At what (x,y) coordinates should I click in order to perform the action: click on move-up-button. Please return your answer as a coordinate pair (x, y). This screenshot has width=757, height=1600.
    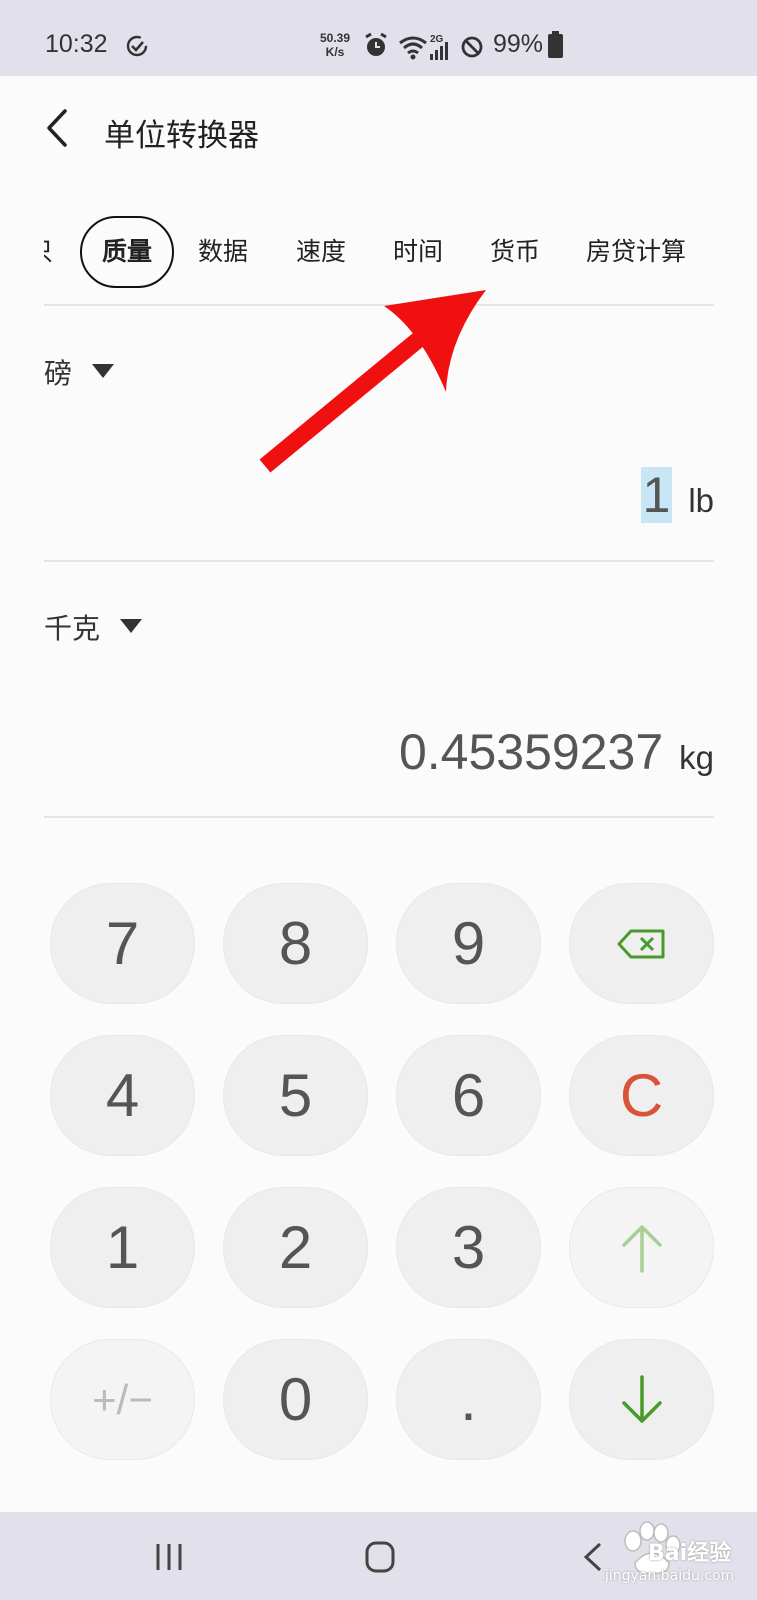
    Looking at the image, I should click on (641, 1247).